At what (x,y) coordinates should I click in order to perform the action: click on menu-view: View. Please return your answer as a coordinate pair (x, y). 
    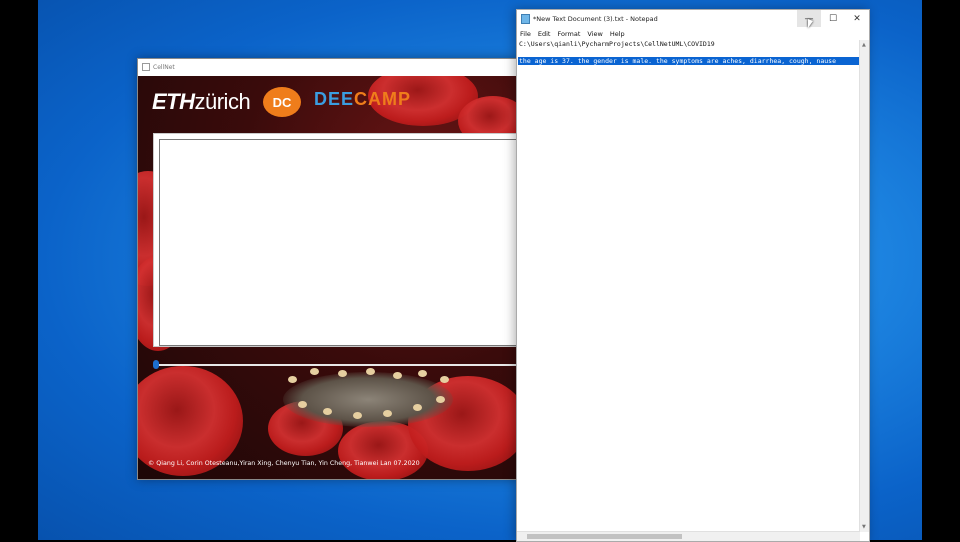
    Looking at the image, I should click on (594, 34).